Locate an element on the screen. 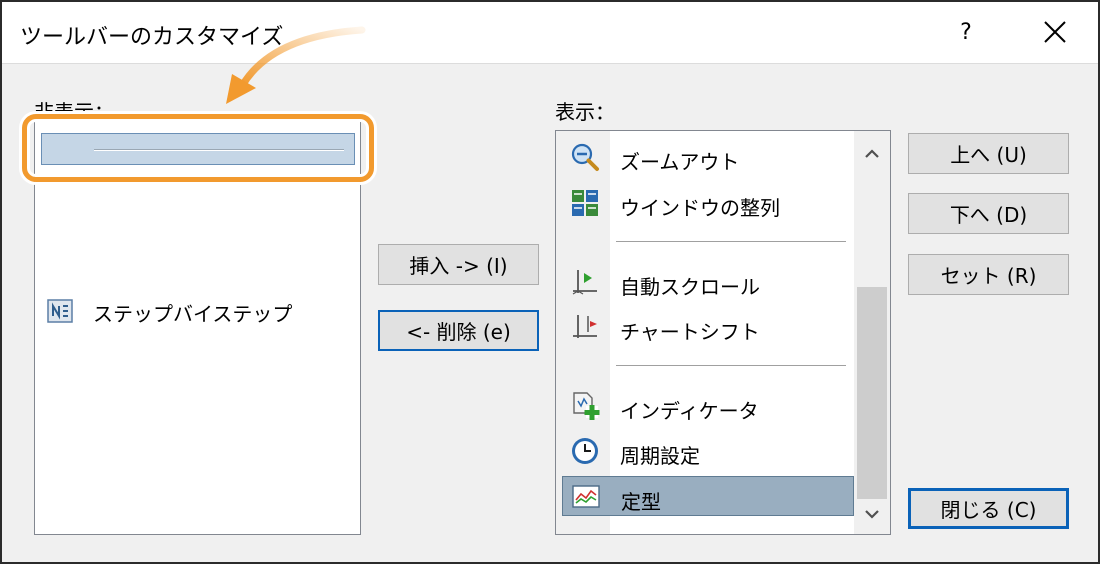 The image size is (1100, 564). close-icon is located at coordinates (1055, 32).